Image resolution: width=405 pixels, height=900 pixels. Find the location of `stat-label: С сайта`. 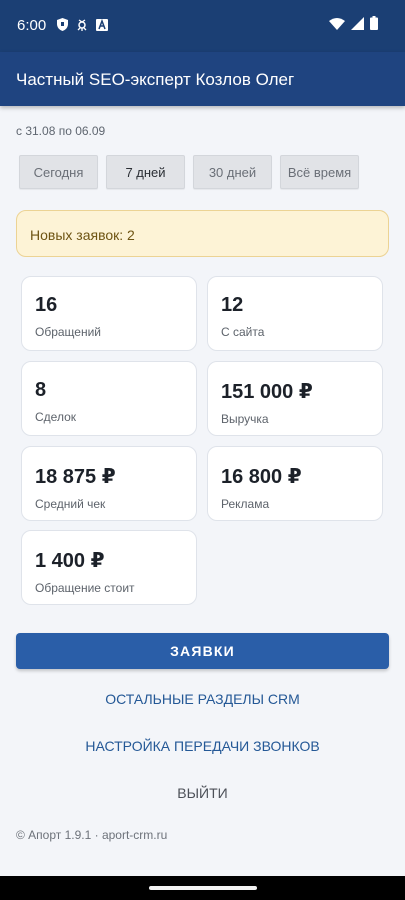

stat-label: С сайта is located at coordinates (243, 332).